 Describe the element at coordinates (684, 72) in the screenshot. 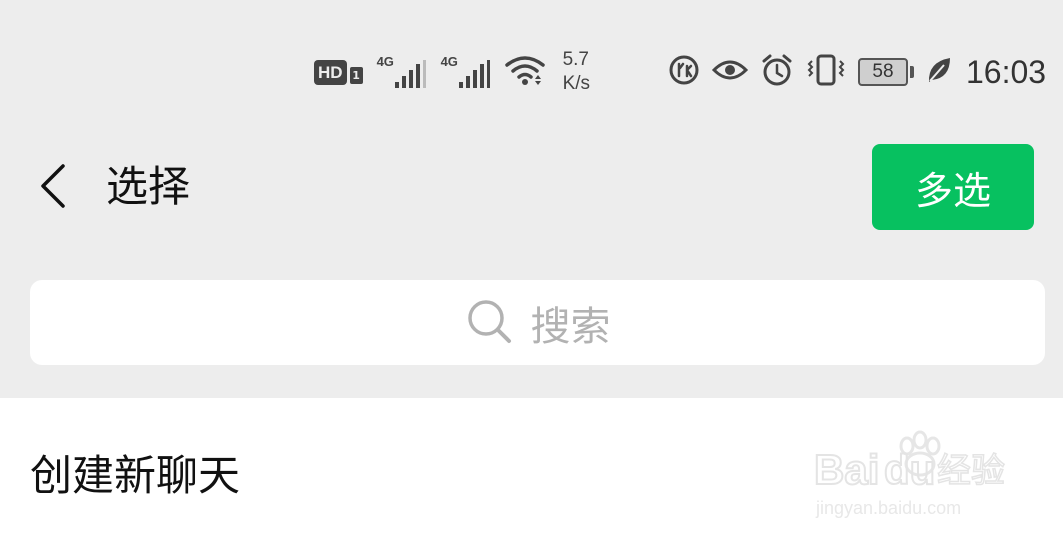

I see `data-saver-icon` at that location.